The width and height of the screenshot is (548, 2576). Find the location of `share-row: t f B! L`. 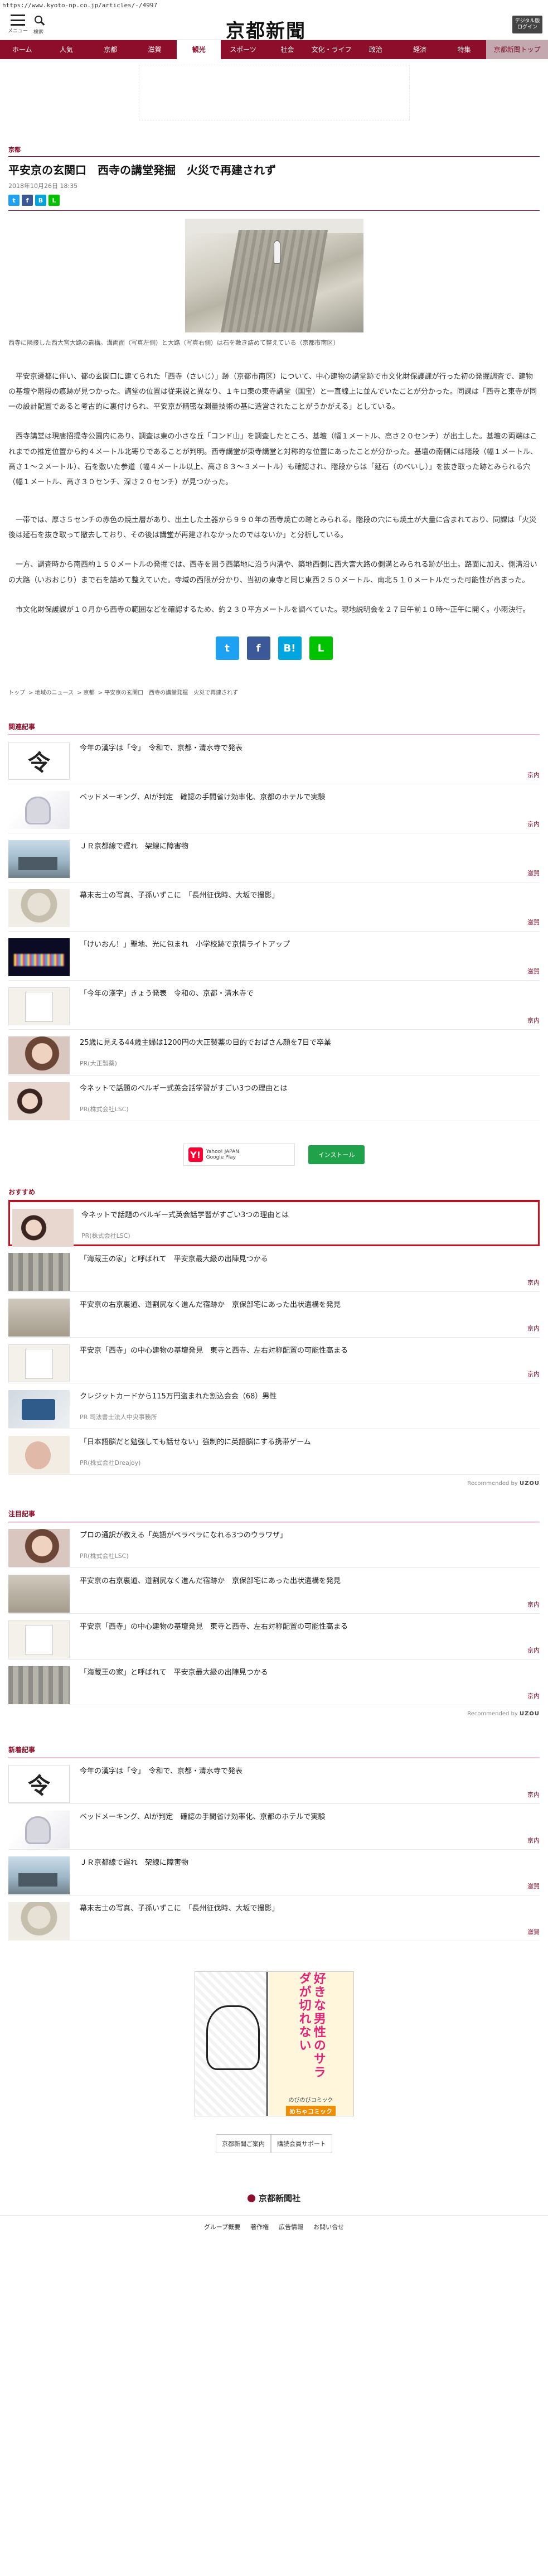

share-row: t f B! L is located at coordinates (274, 648).